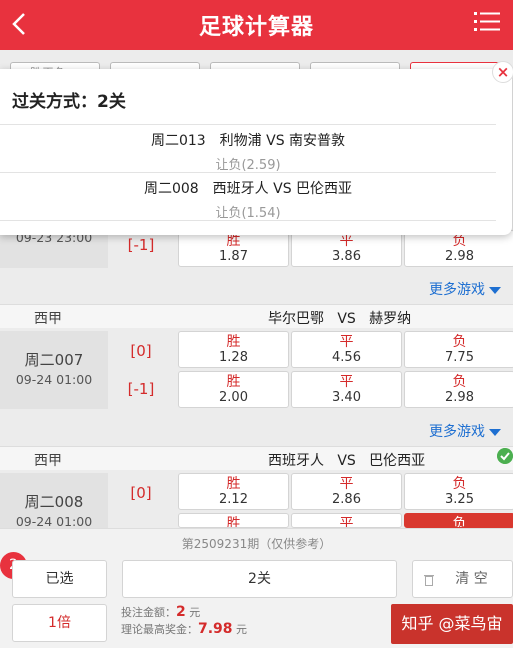  What do you see at coordinates (471, 579) in the screenshot?
I see `clear-button-label: 清 空` at bounding box center [471, 579].